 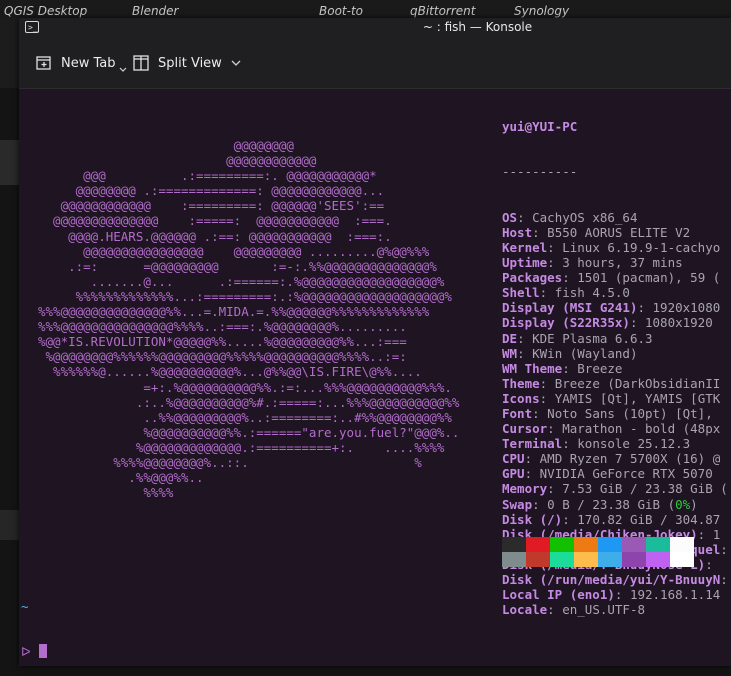 What do you see at coordinates (525, 247) in the screenshot?
I see `info-key: Kernel` at bounding box center [525, 247].